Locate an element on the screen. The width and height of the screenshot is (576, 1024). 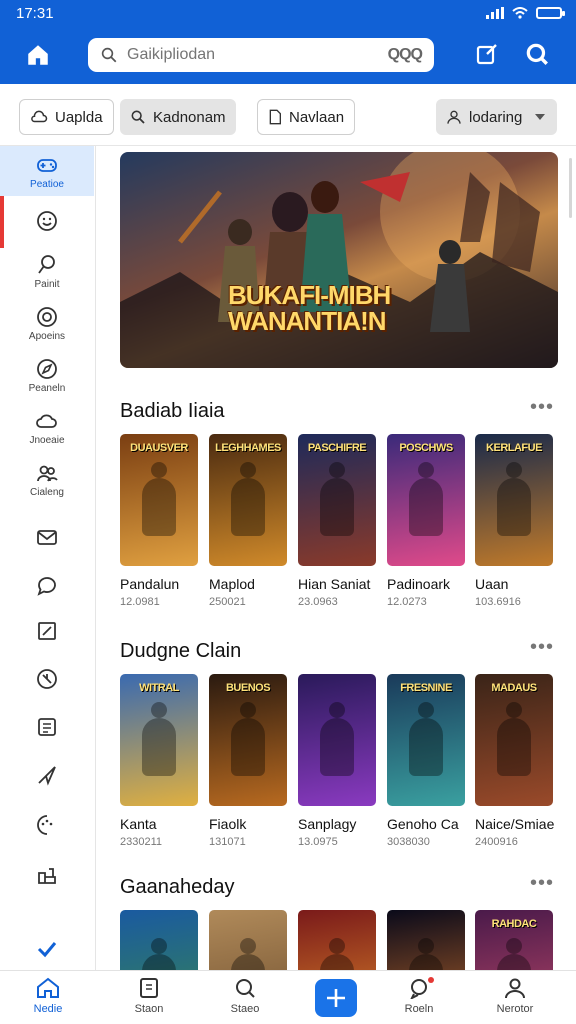
section-title: Badiab Iiaia is located at coordinates (172, 411).